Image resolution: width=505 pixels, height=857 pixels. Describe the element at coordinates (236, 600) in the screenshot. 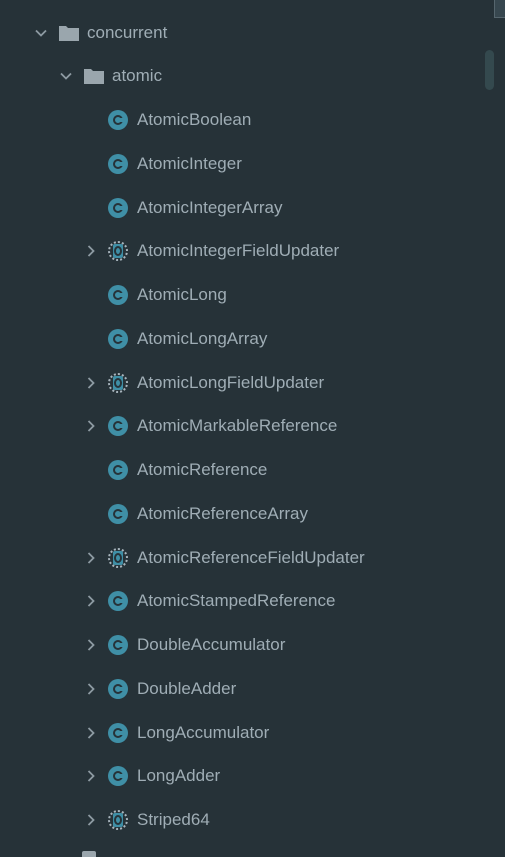

I see `tree-node-label: AtomicStampedReference` at that location.